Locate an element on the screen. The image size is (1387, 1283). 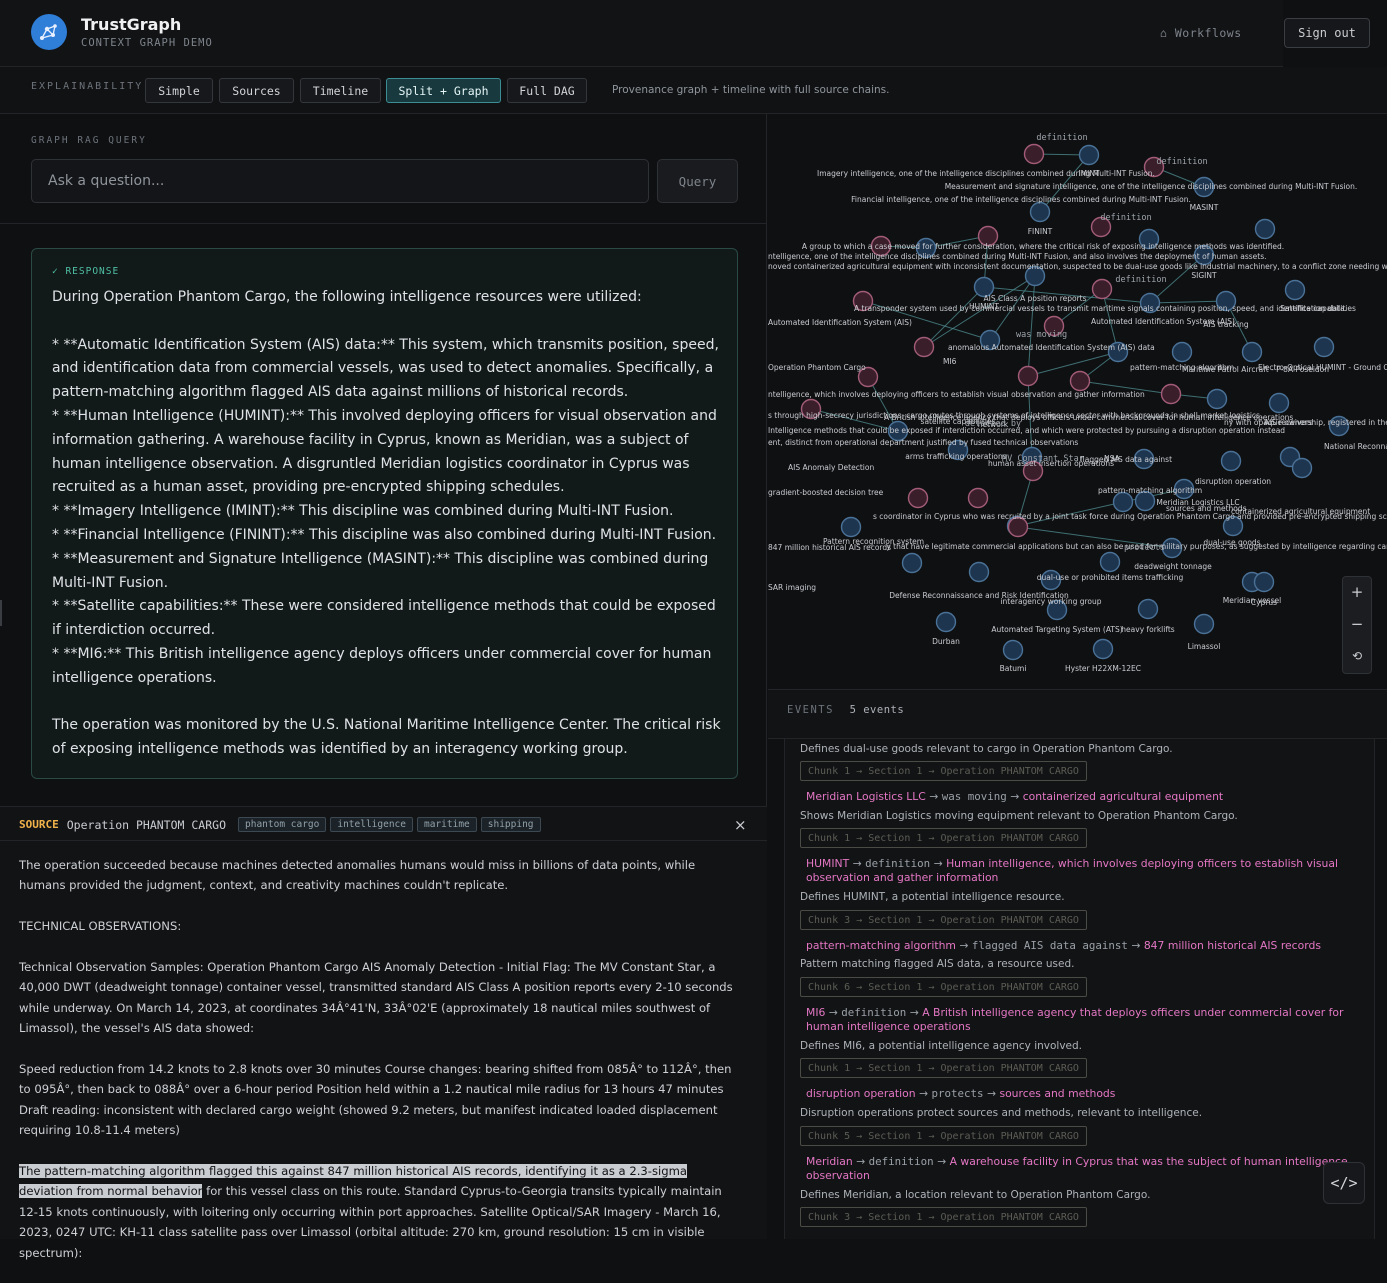
tag-chip: intelligence is located at coordinates (371, 824).